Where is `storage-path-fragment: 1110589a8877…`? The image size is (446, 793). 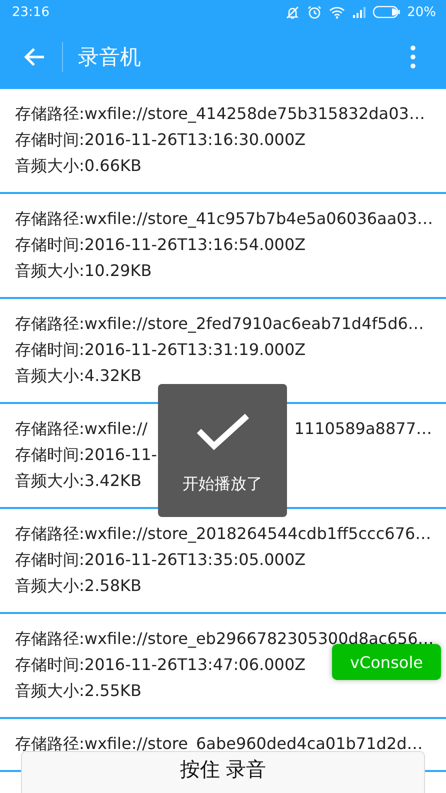 storage-path-fragment: 1110589a8877… is located at coordinates (363, 429).